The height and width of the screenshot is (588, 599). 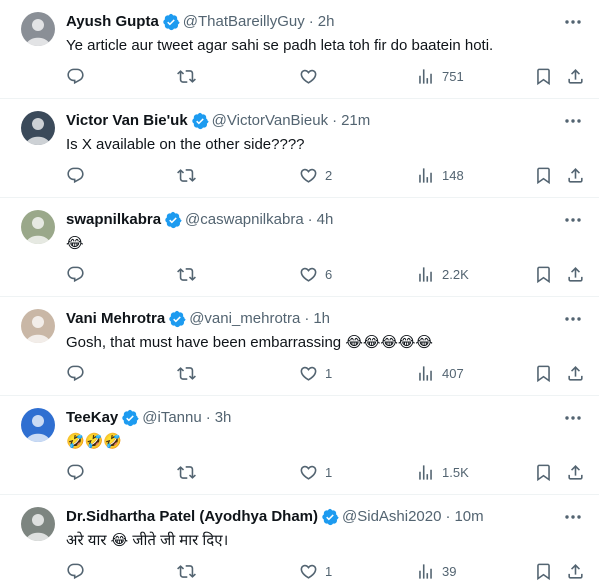 What do you see at coordinates (192, 517) in the screenshot?
I see `display-name: Dr.Sidhartha Patel (Ayodhya Dham)` at bounding box center [192, 517].